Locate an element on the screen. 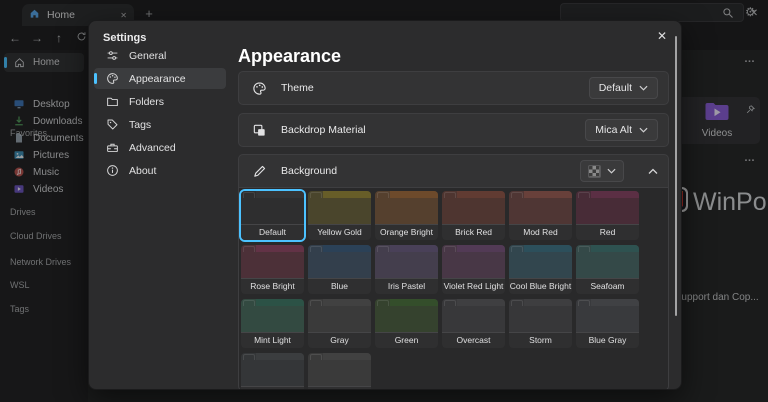 The height and width of the screenshot is (402, 768). swatch-overcast: Overcast is located at coordinates (473, 323).